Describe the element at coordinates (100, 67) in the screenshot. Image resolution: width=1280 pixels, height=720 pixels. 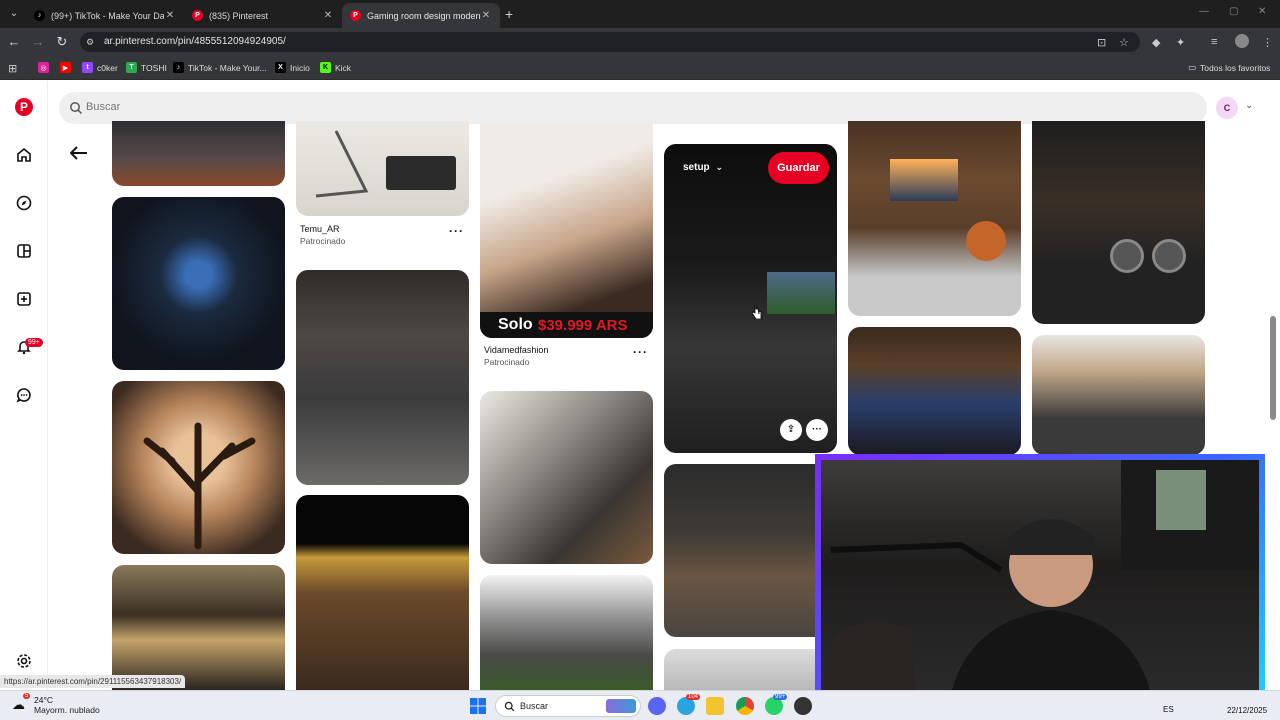
I see `bookmark-c0ker: t c0ker` at that location.